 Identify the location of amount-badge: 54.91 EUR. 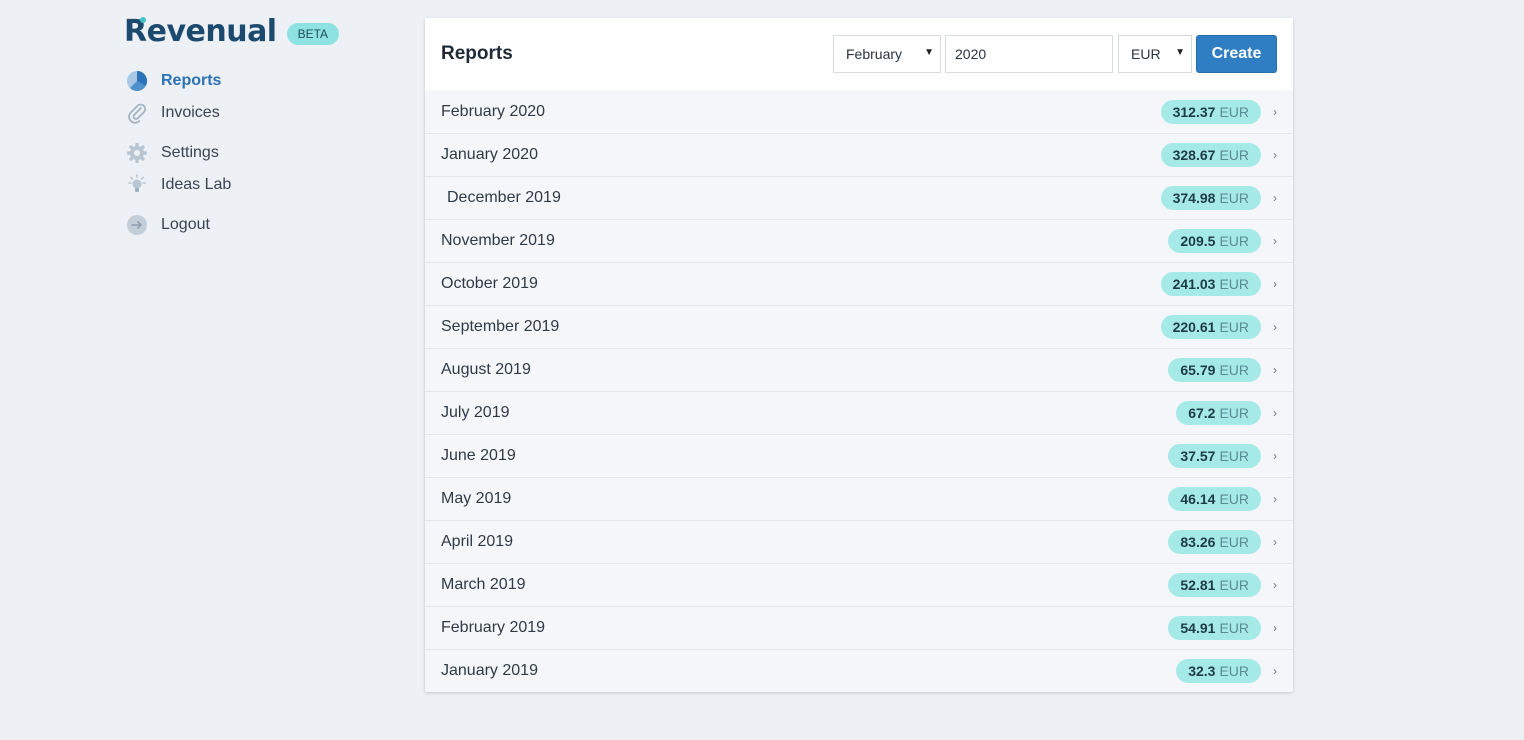
(1214, 628).